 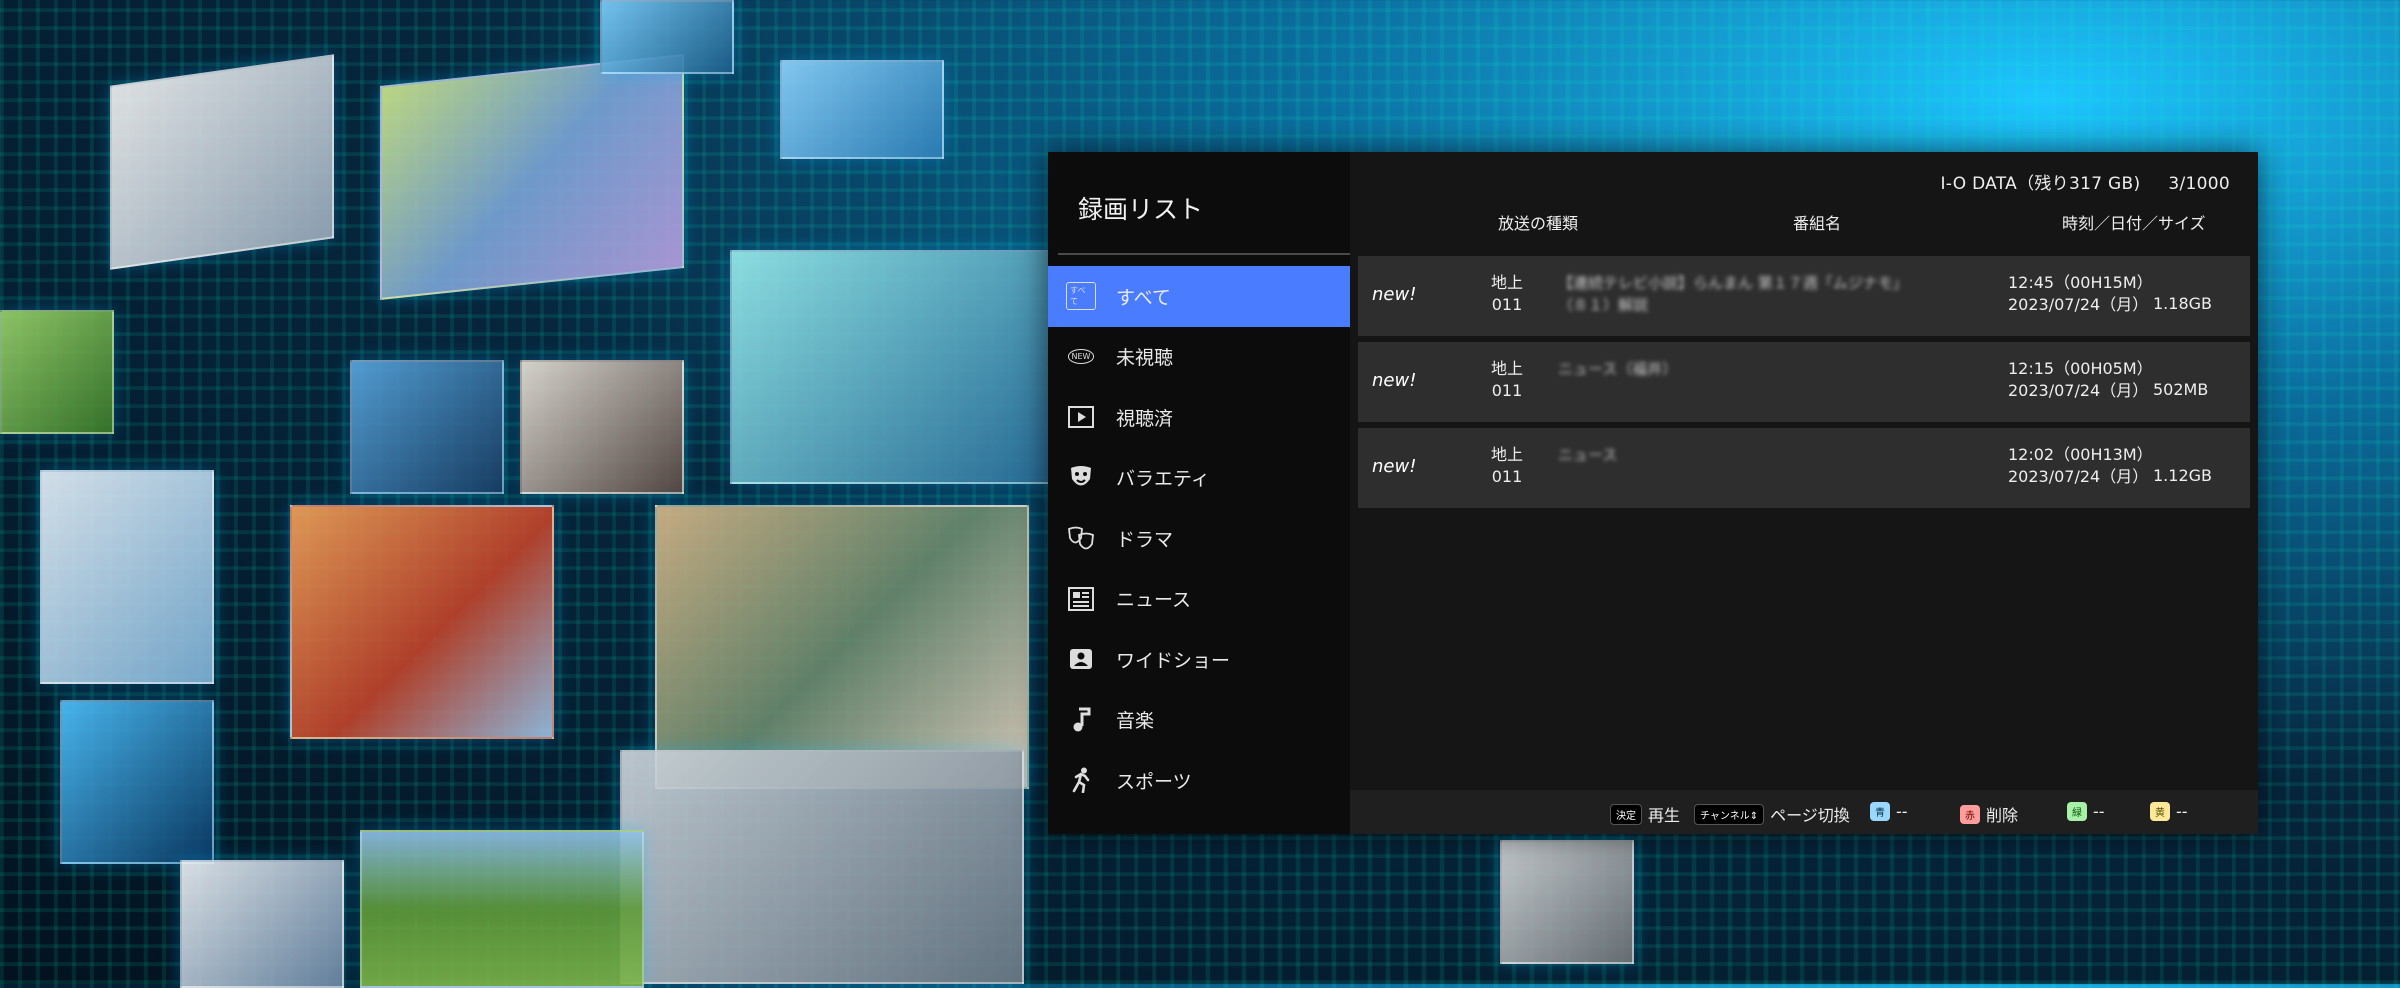 What do you see at coordinates (1141, 209) in the screenshot?
I see `page-title: 録画リスト` at bounding box center [1141, 209].